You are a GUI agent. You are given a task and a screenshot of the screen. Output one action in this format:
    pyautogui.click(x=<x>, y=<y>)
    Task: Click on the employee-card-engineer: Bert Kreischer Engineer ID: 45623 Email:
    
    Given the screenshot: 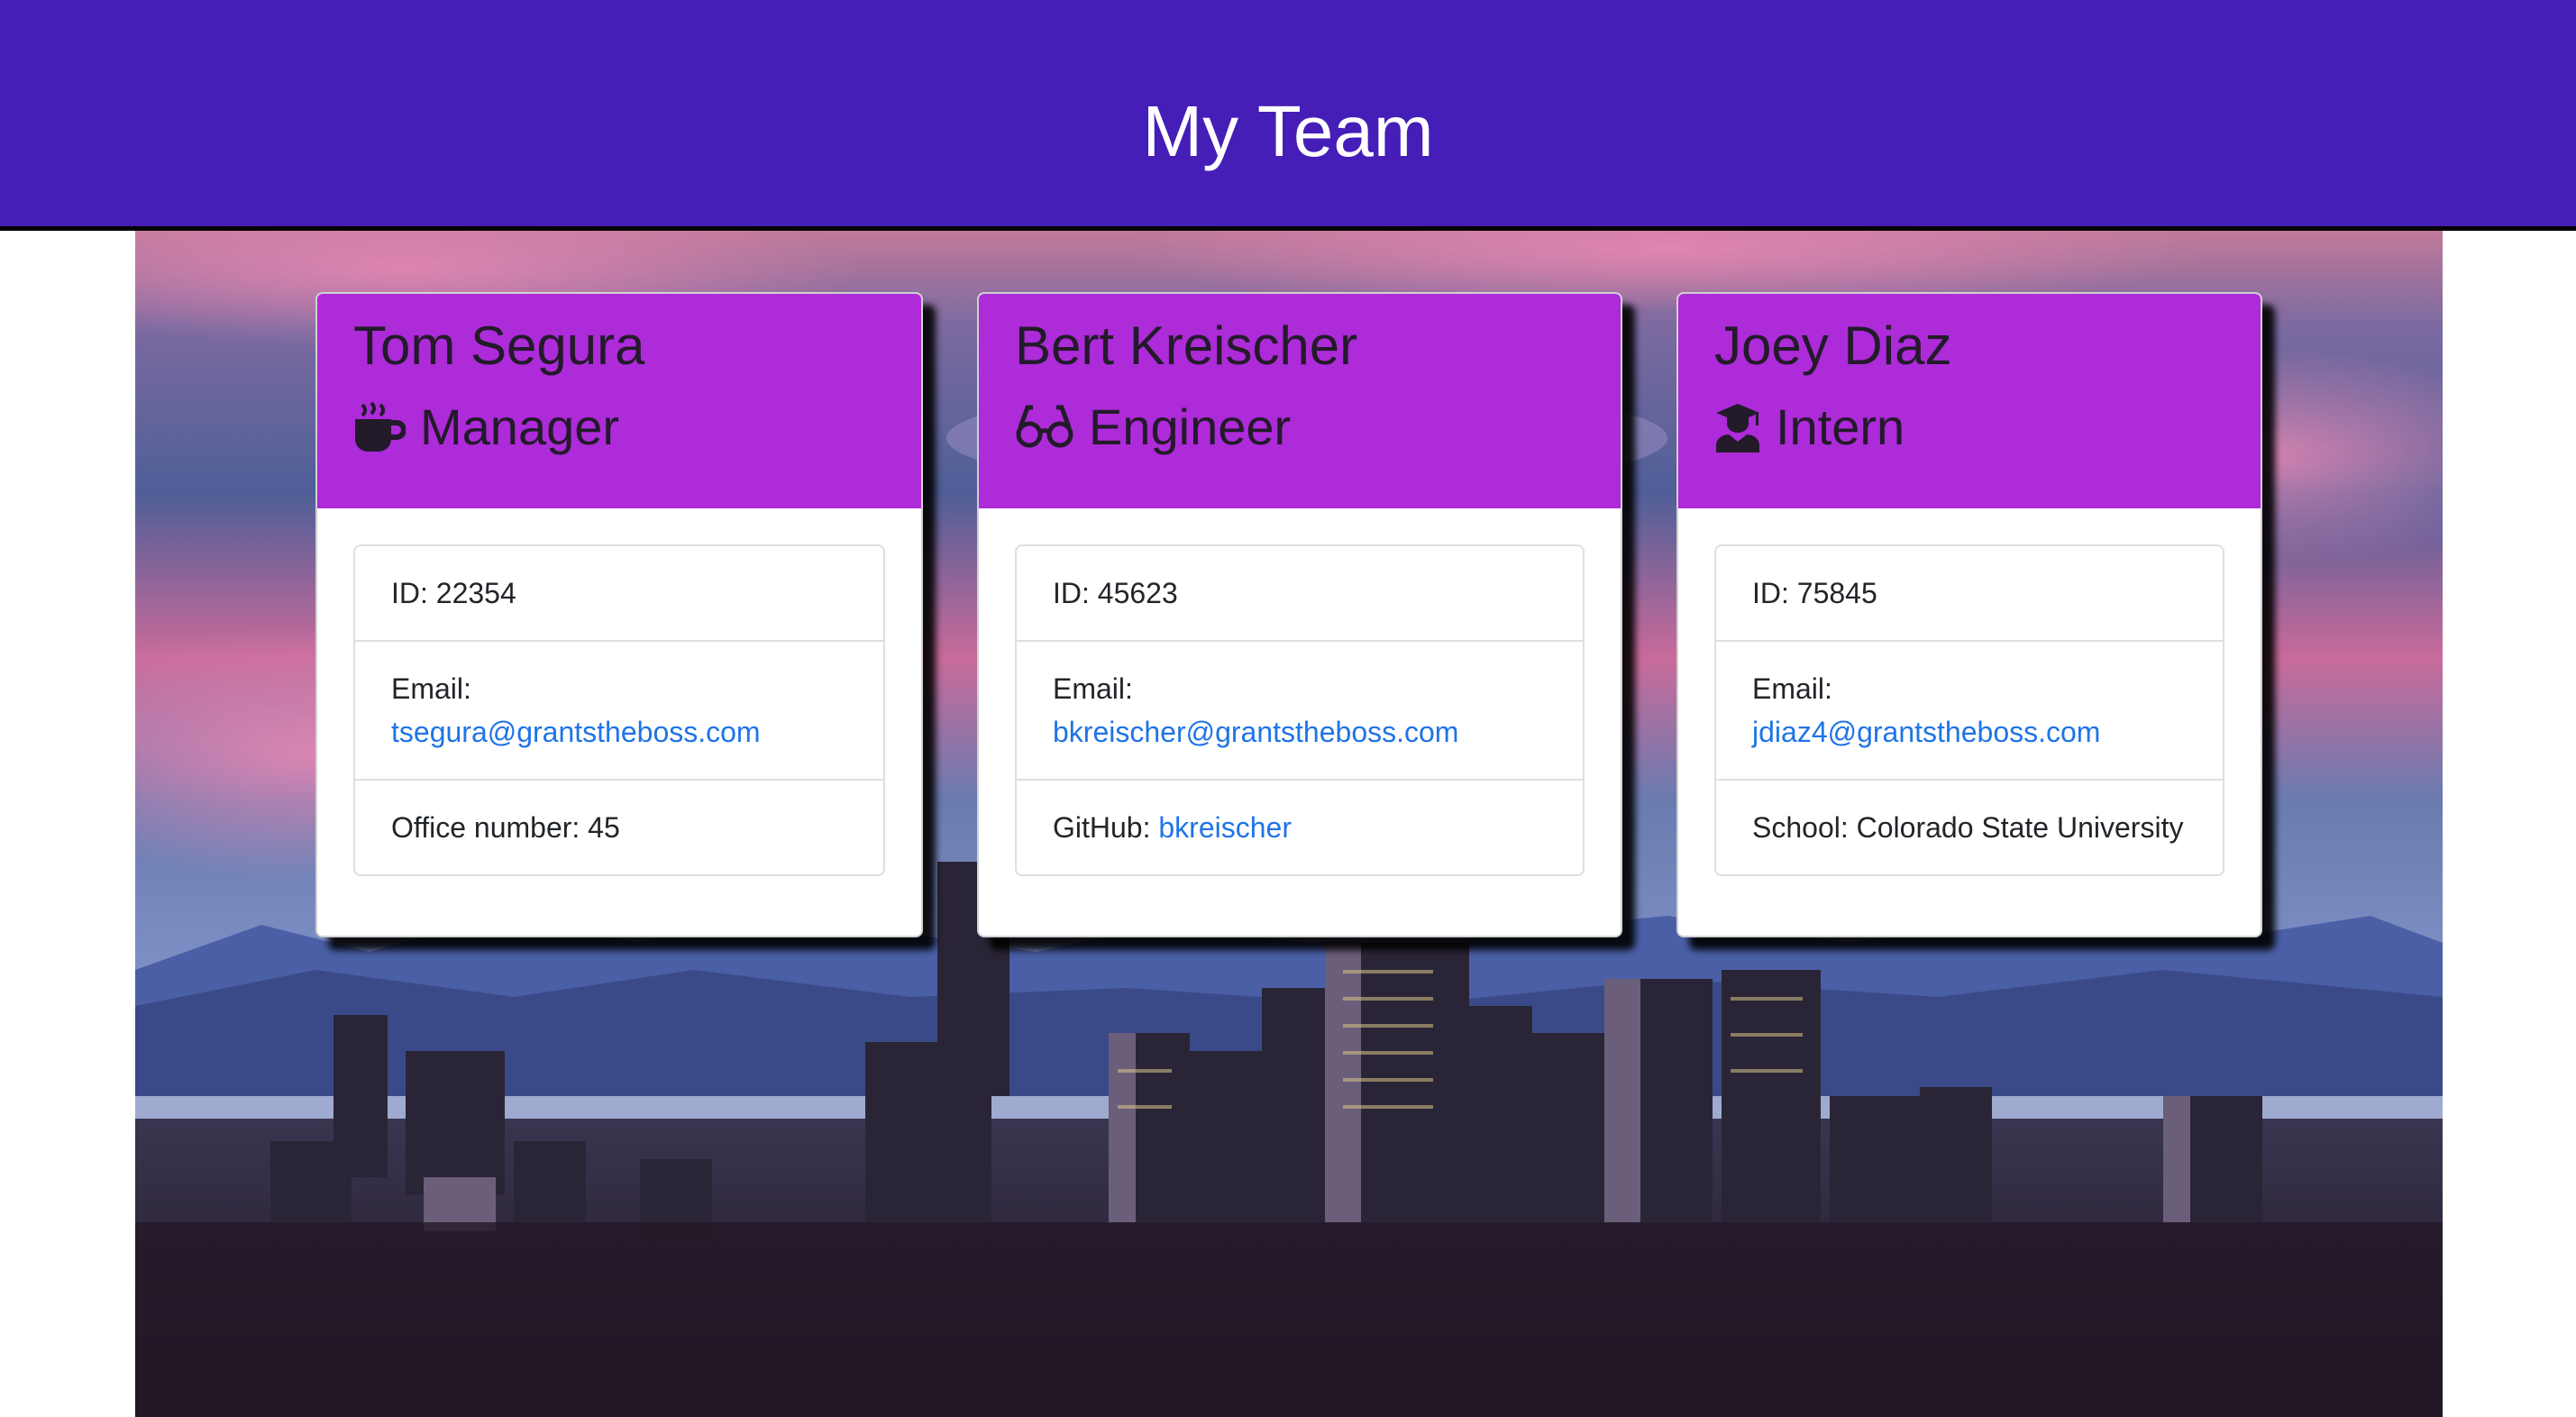 What is the action you would take?
    pyautogui.click(x=1299, y=614)
    